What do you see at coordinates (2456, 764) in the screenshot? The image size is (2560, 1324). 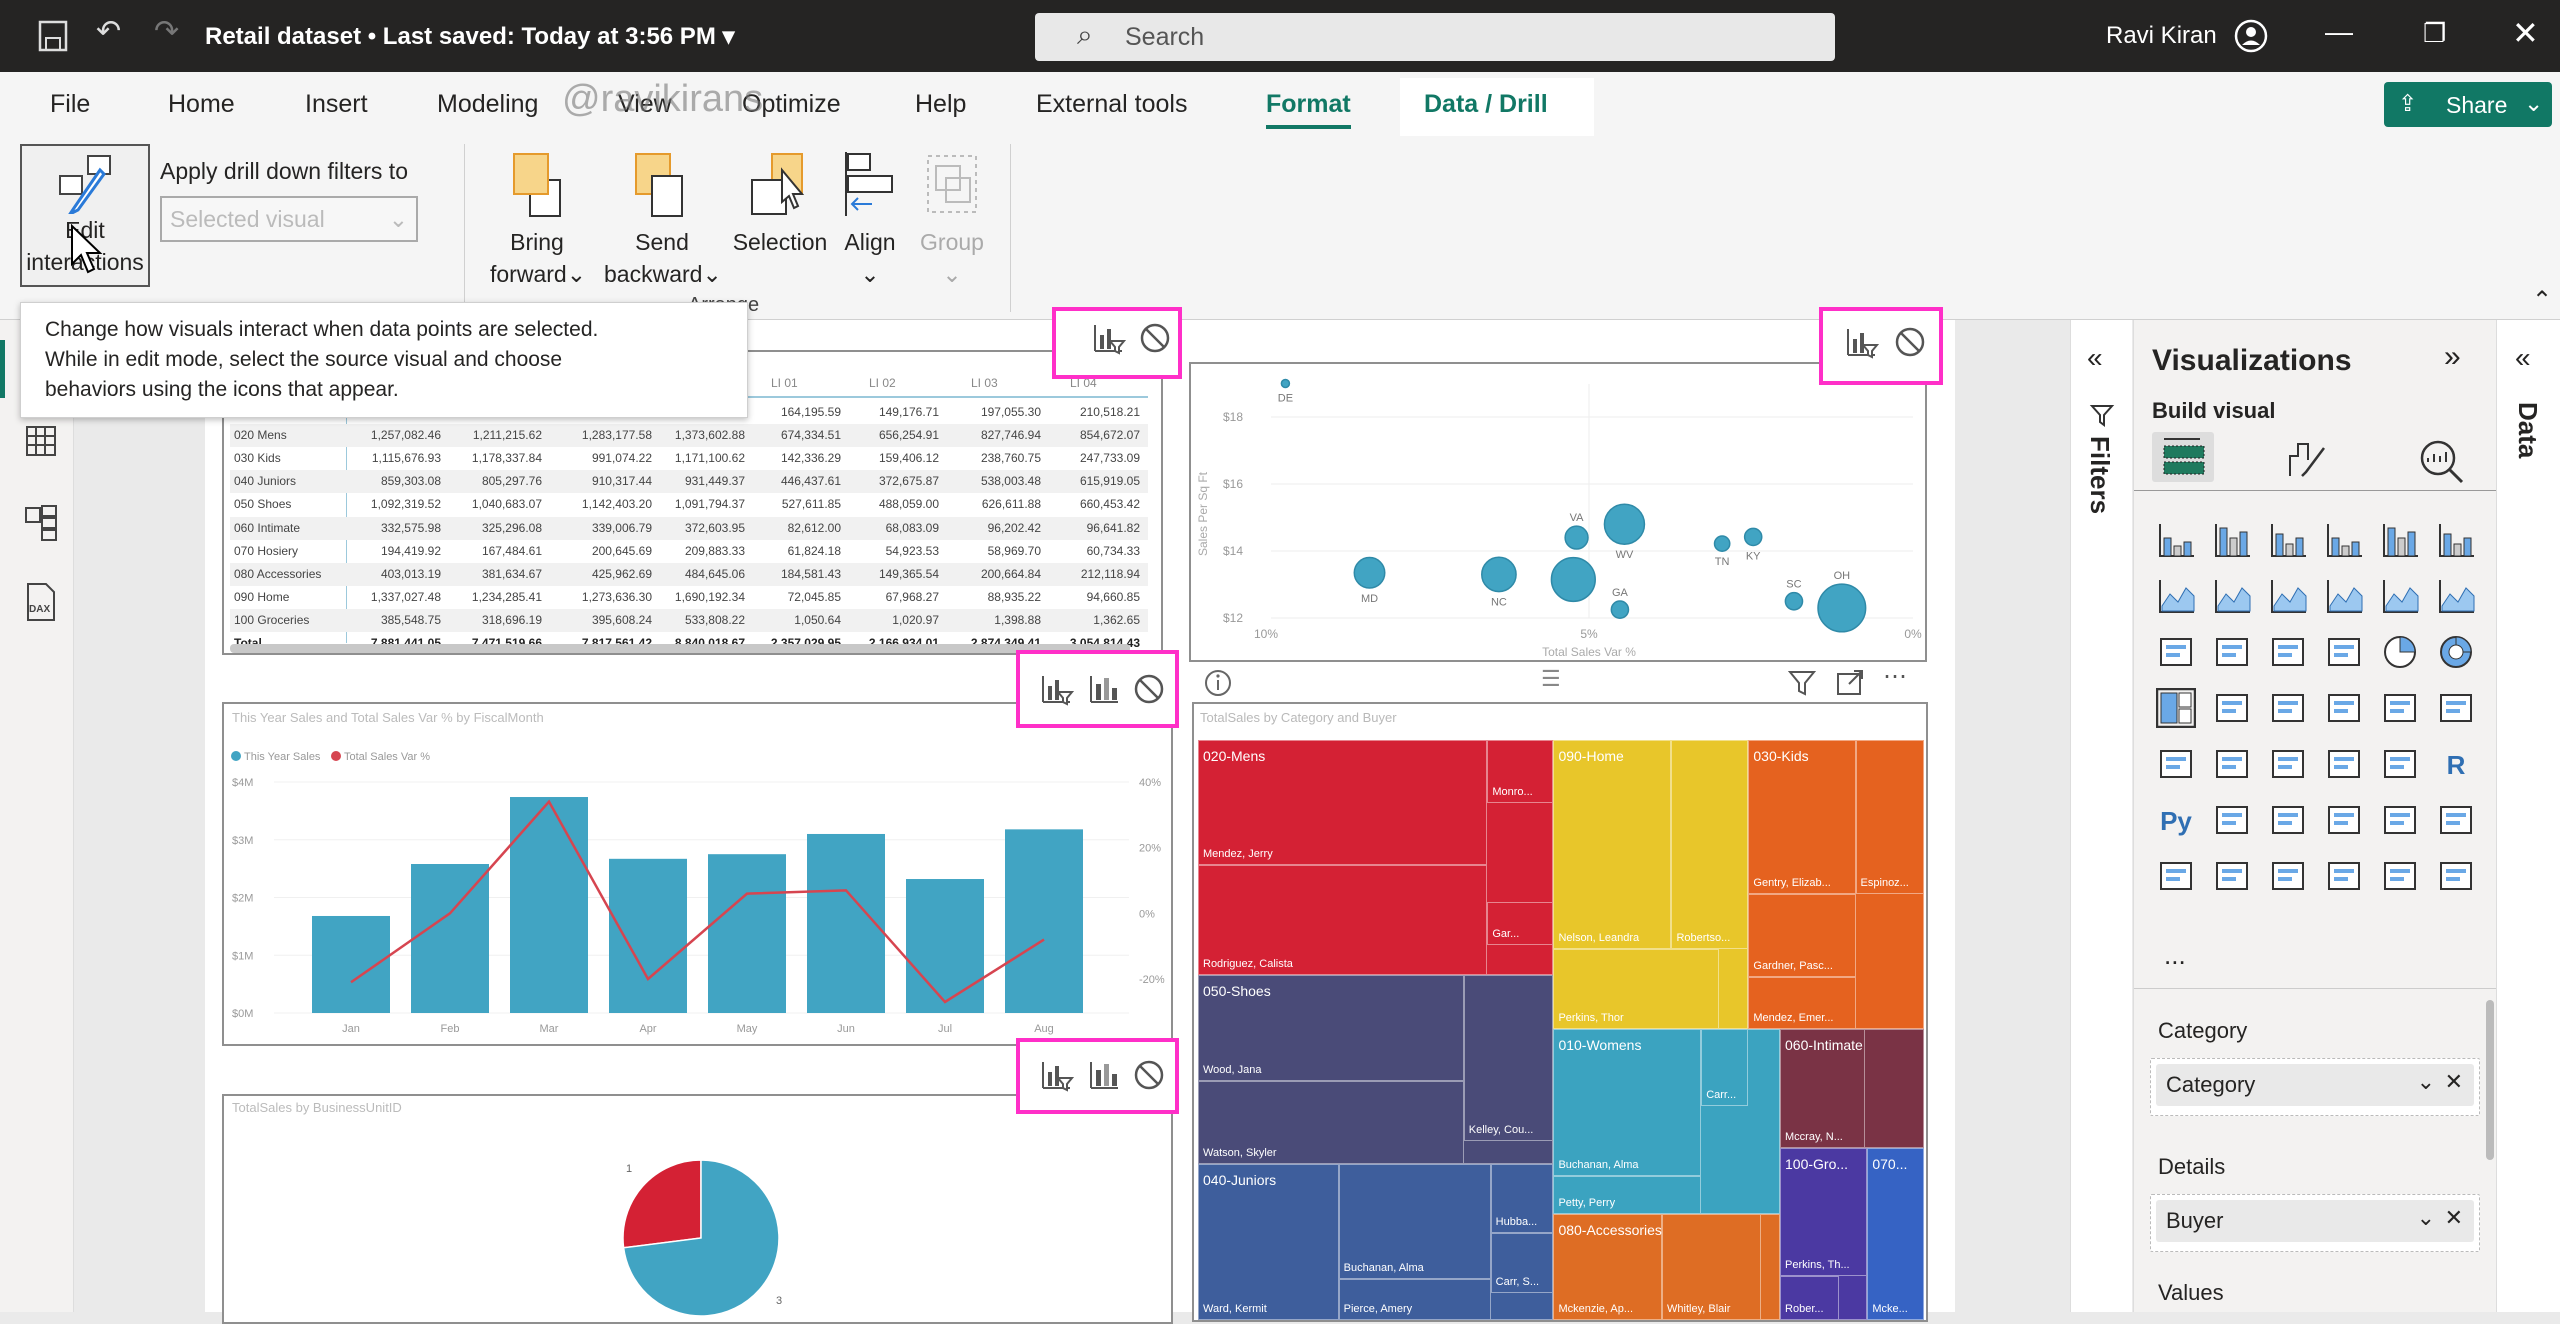 I see `r-visual-icon: R` at bounding box center [2456, 764].